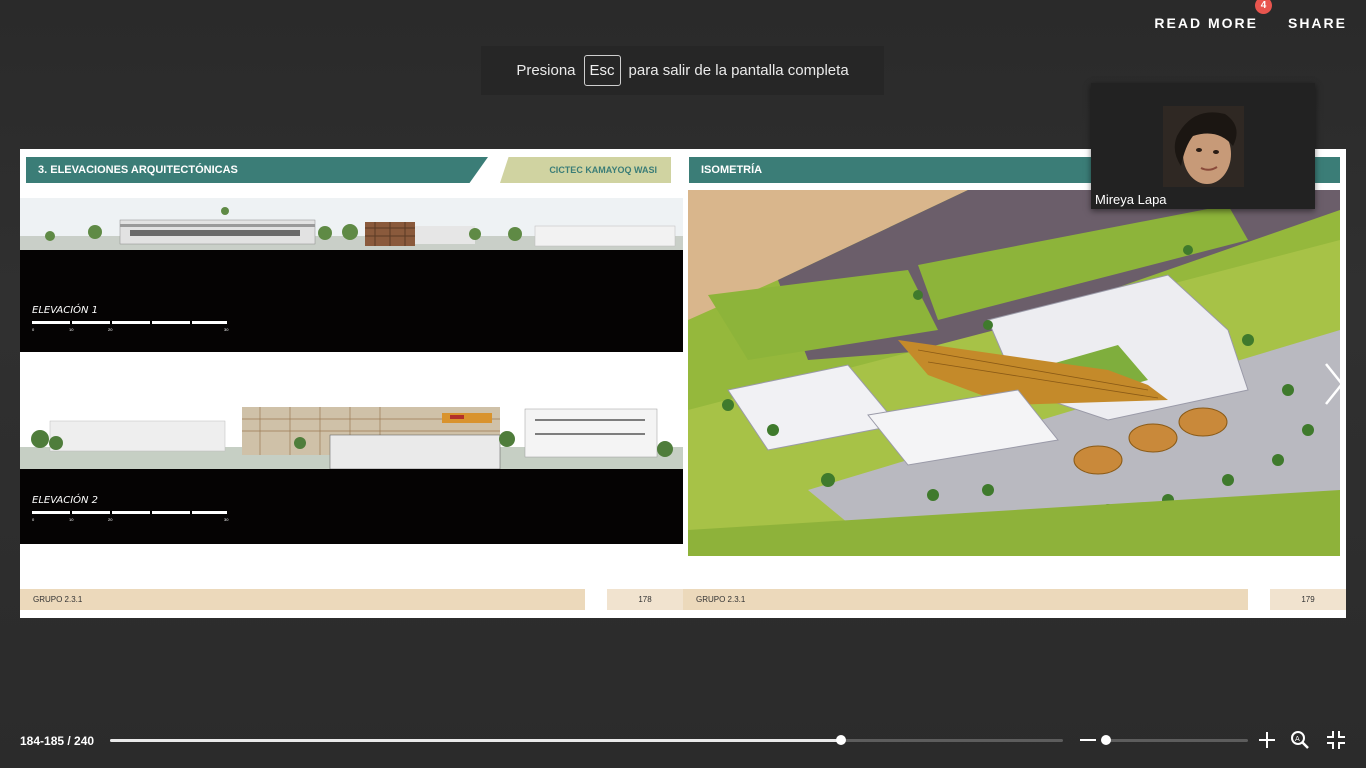 Image resolution: width=1366 pixels, height=768 pixels. I want to click on exit-fullscreen-button, so click(1336, 740).